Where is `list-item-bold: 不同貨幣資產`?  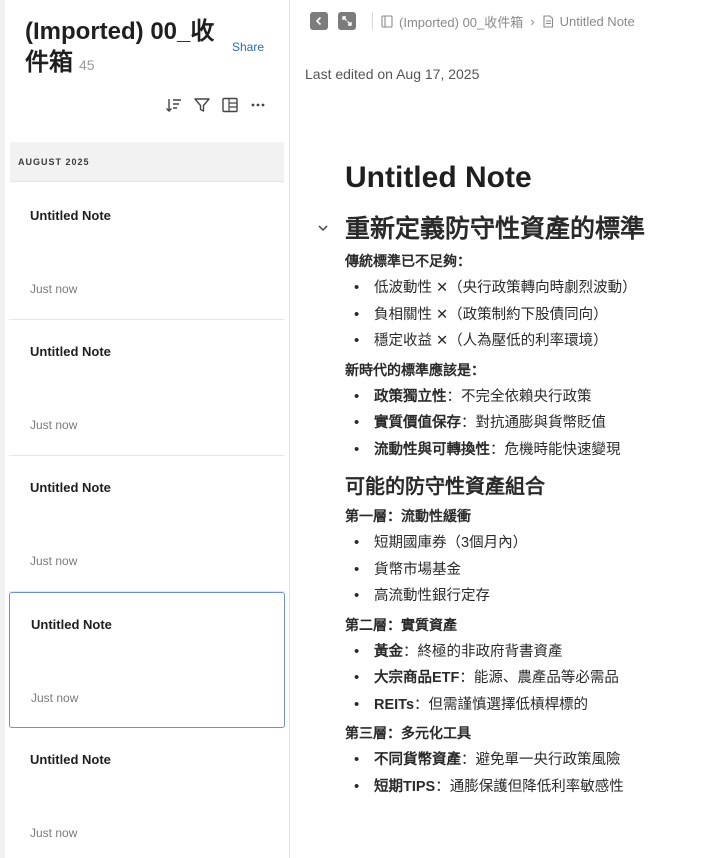 list-item-bold: 不同貨幣資產 is located at coordinates (417, 760).